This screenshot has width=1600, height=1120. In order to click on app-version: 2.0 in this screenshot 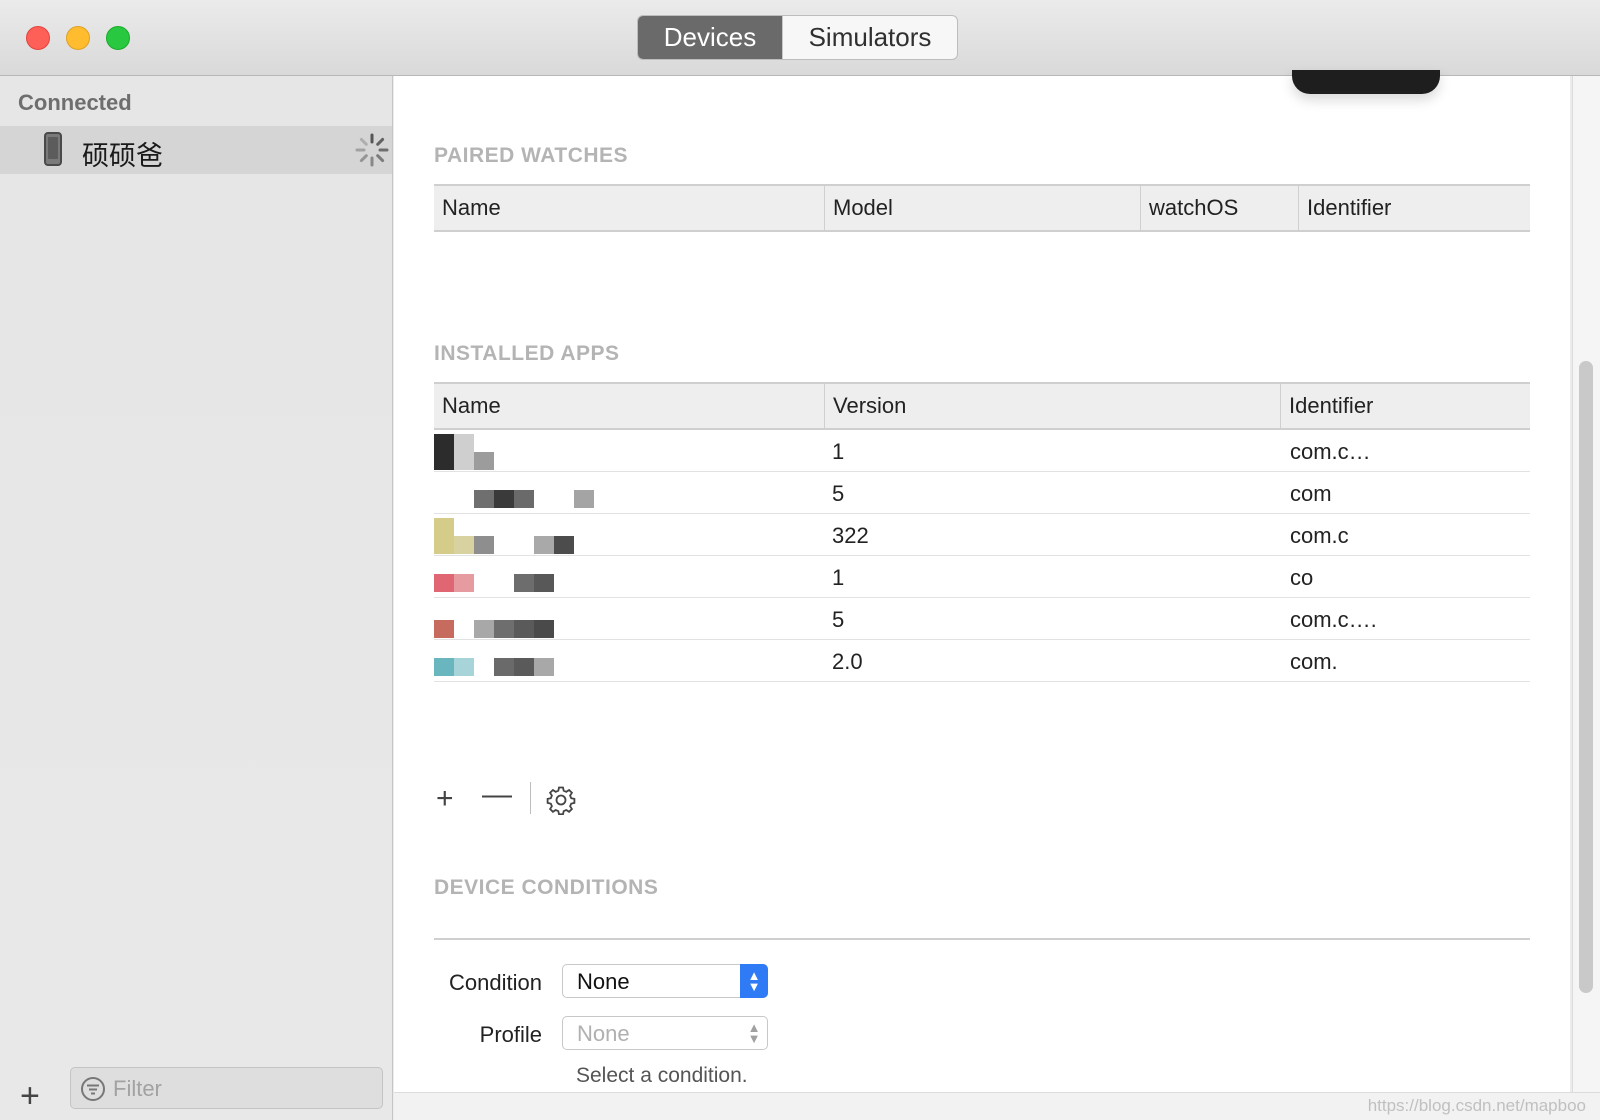, I will do `click(847, 661)`.